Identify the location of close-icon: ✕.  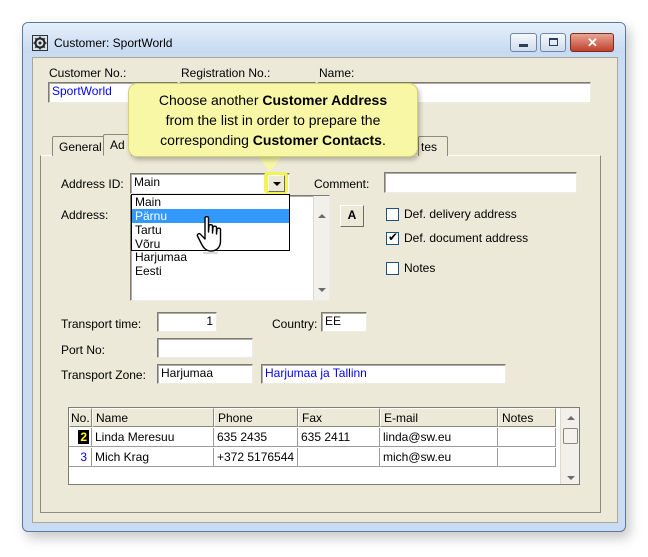
(592, 42).